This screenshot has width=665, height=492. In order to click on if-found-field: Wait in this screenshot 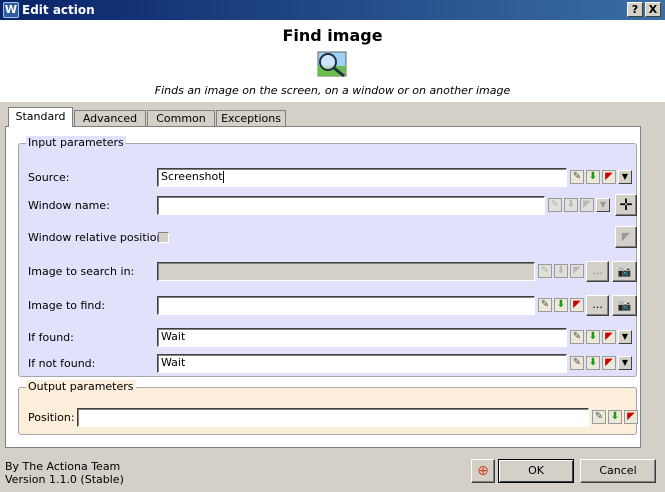, I will do `click(362, 337)`.